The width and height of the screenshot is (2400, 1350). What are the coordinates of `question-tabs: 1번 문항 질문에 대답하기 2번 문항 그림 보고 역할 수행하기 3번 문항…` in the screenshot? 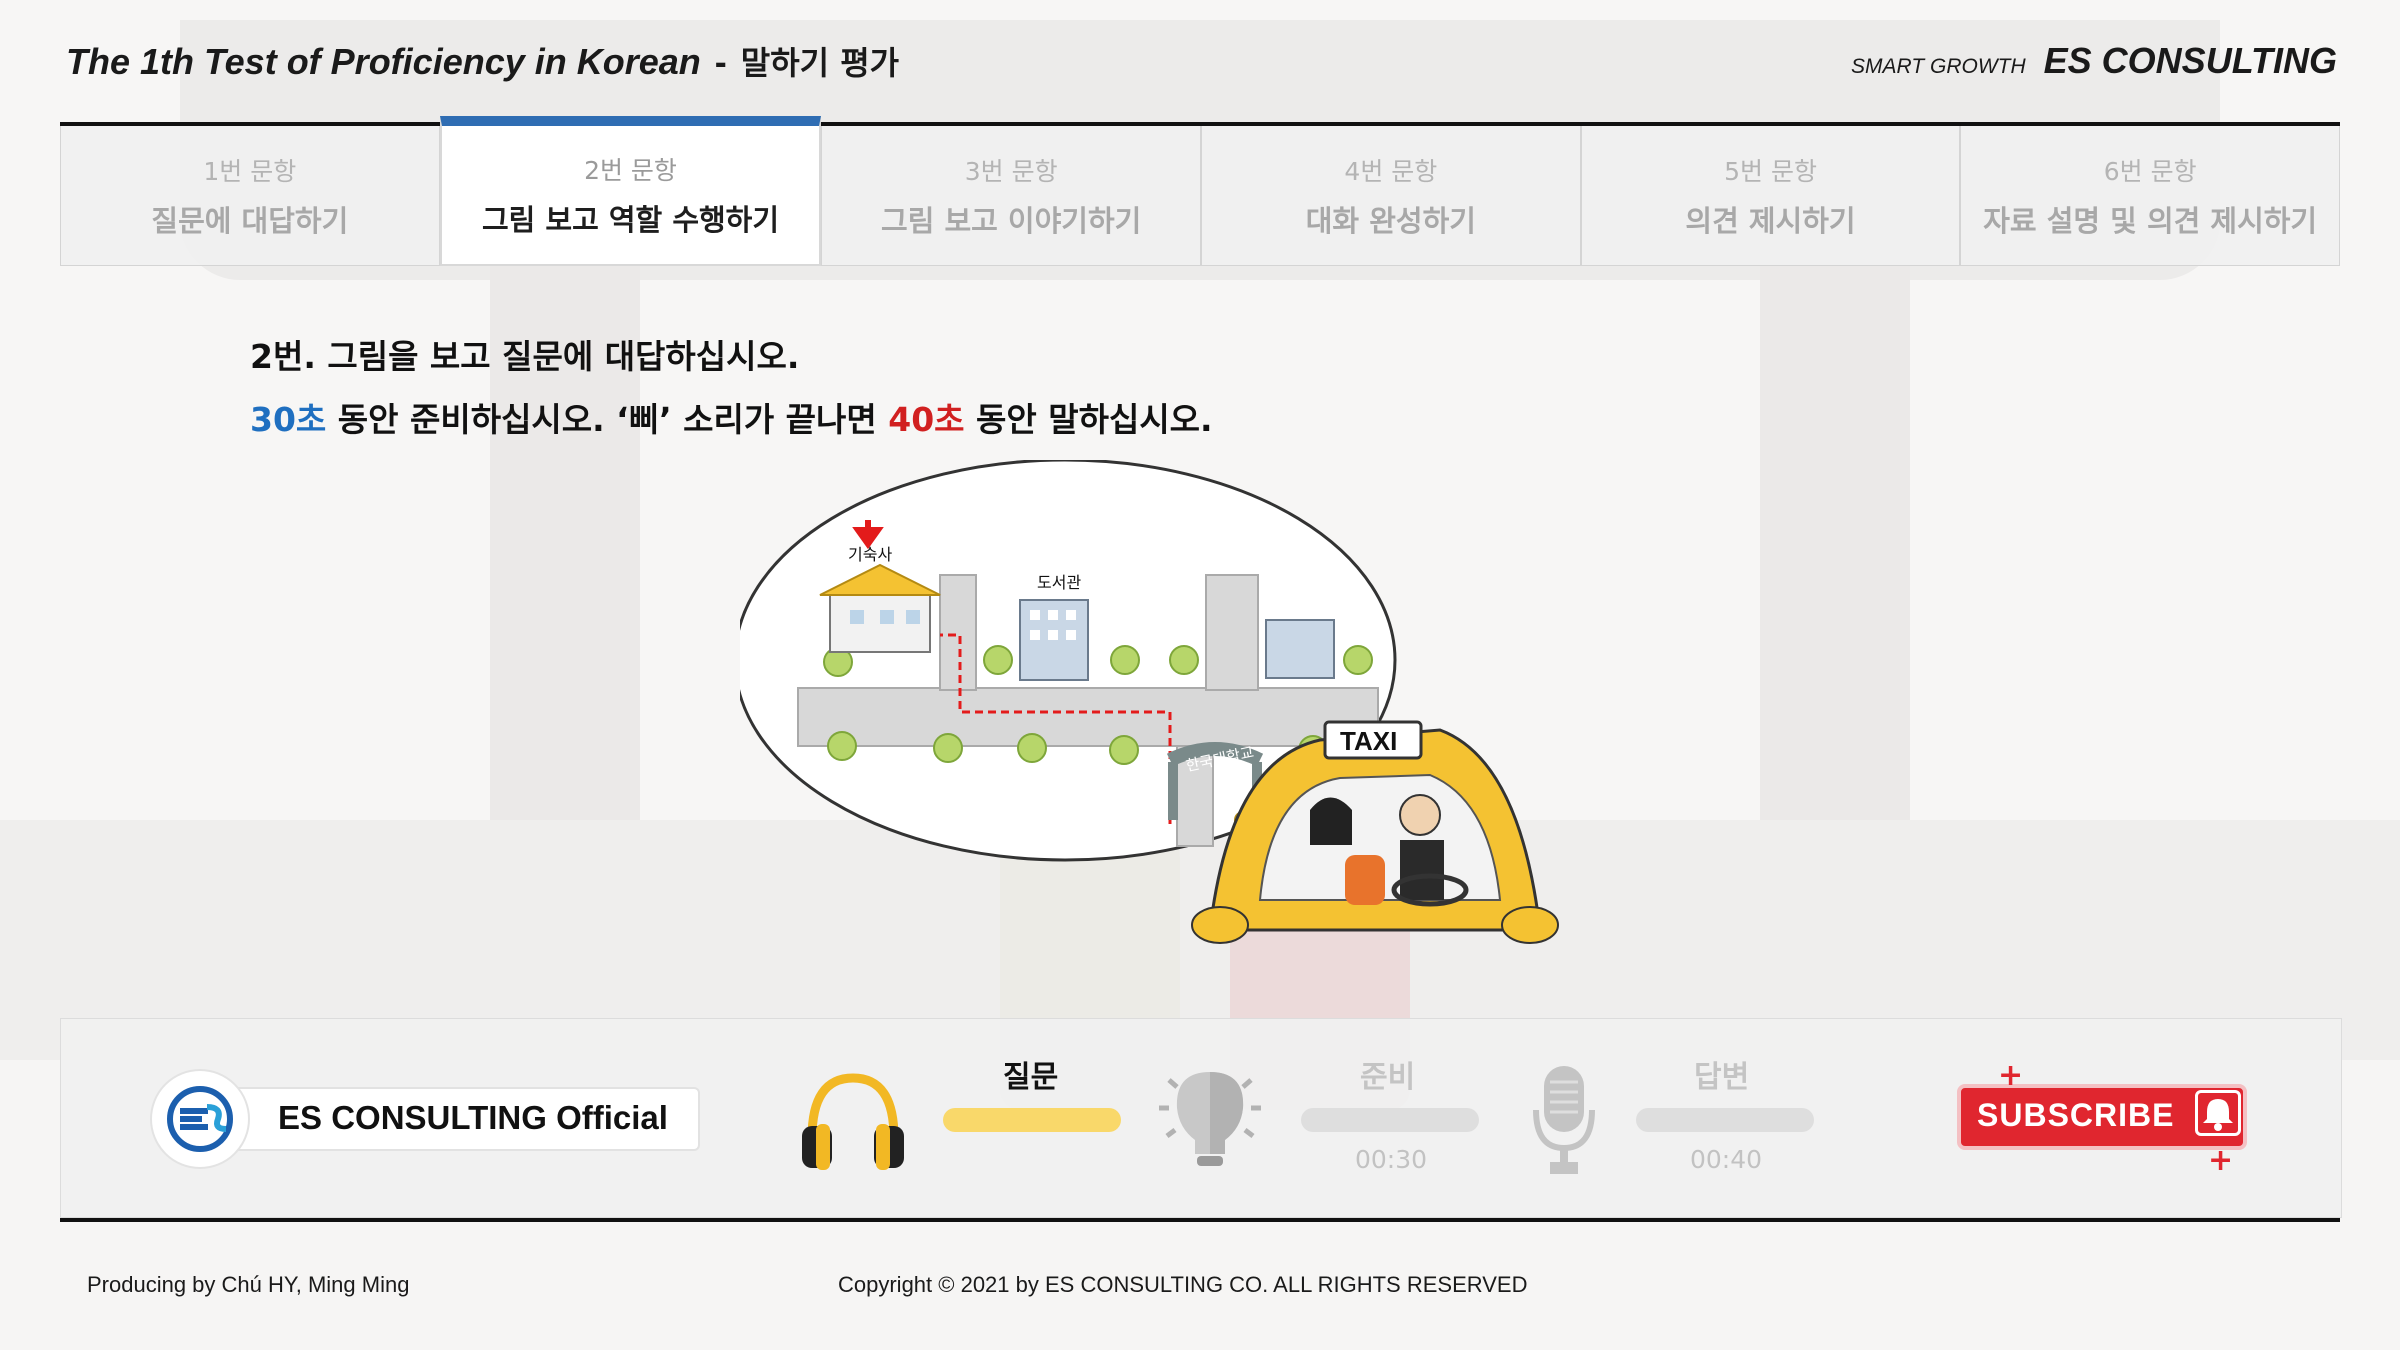 It's located at (1200, 191).